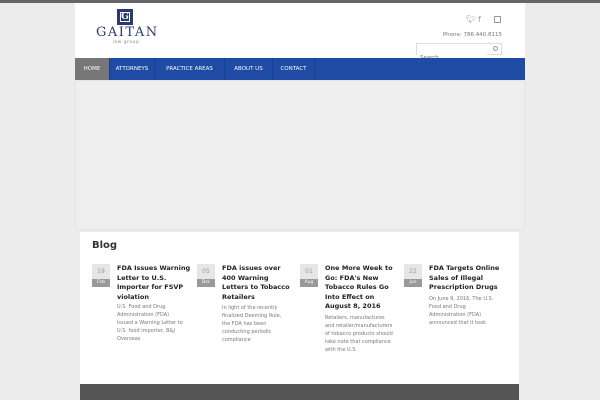 This screenshot has width=600, height=400. I want to click on post-date: 19 Feb, so click(101, 275).